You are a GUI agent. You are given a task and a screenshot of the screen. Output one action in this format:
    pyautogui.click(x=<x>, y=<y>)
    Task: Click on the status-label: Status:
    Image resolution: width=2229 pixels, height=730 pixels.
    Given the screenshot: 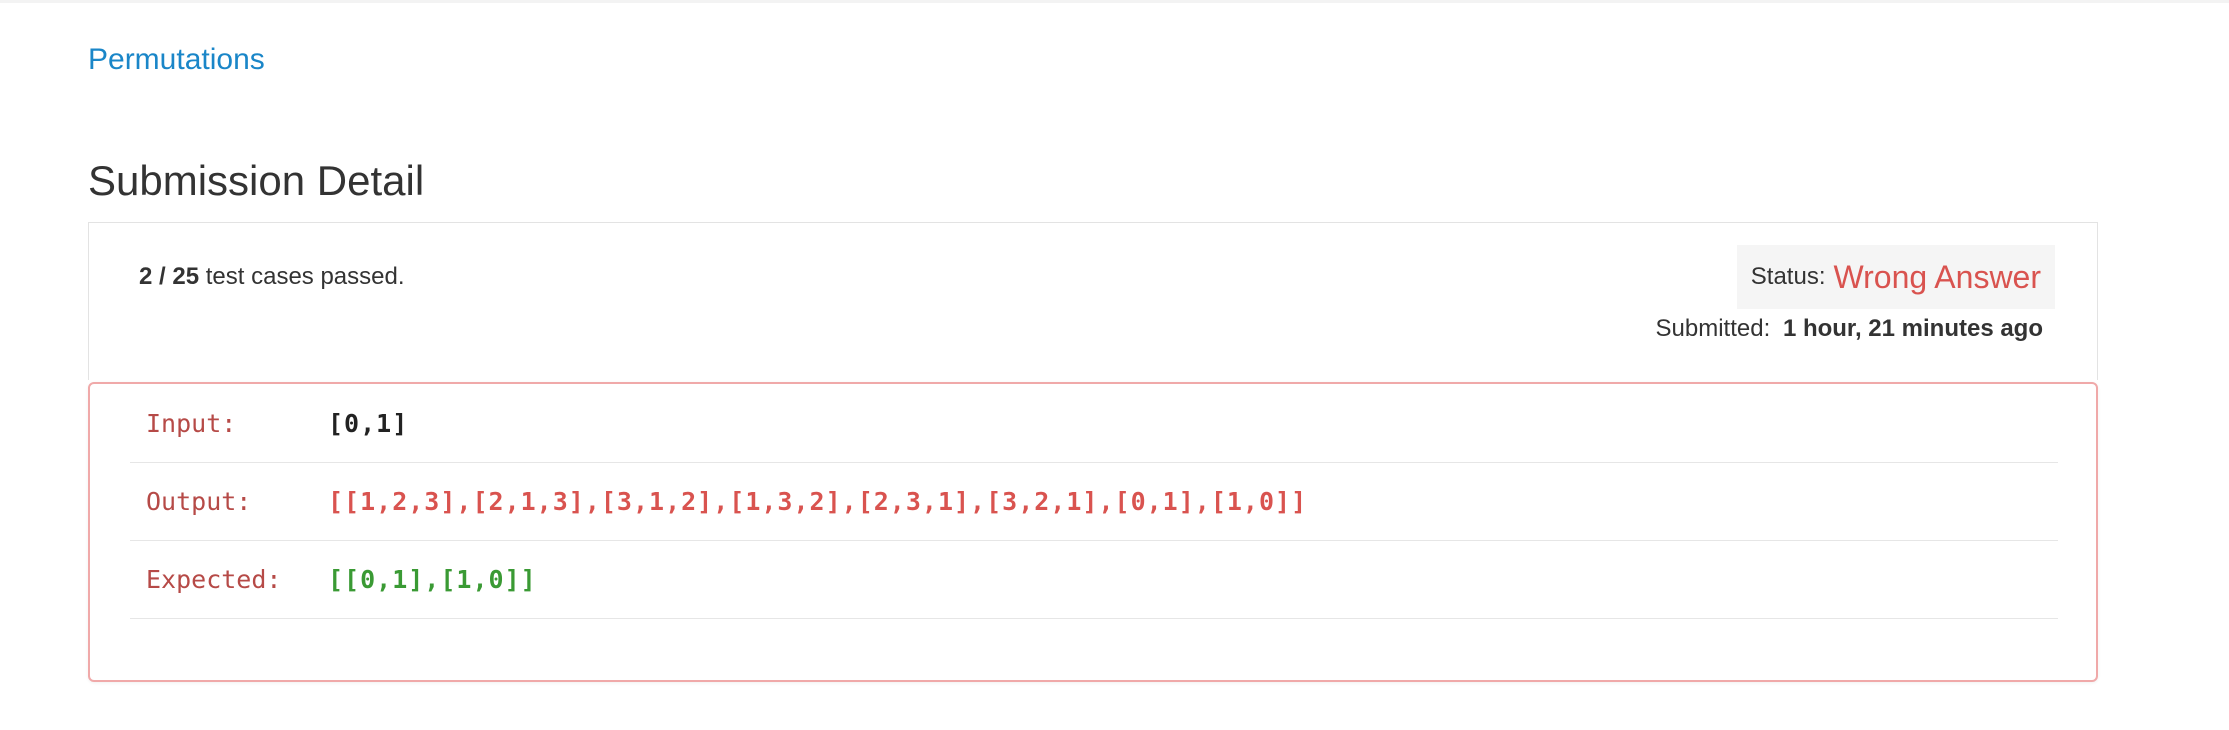 What is the action you would take?
    pyautogui.click(x=1788, y=276)
    